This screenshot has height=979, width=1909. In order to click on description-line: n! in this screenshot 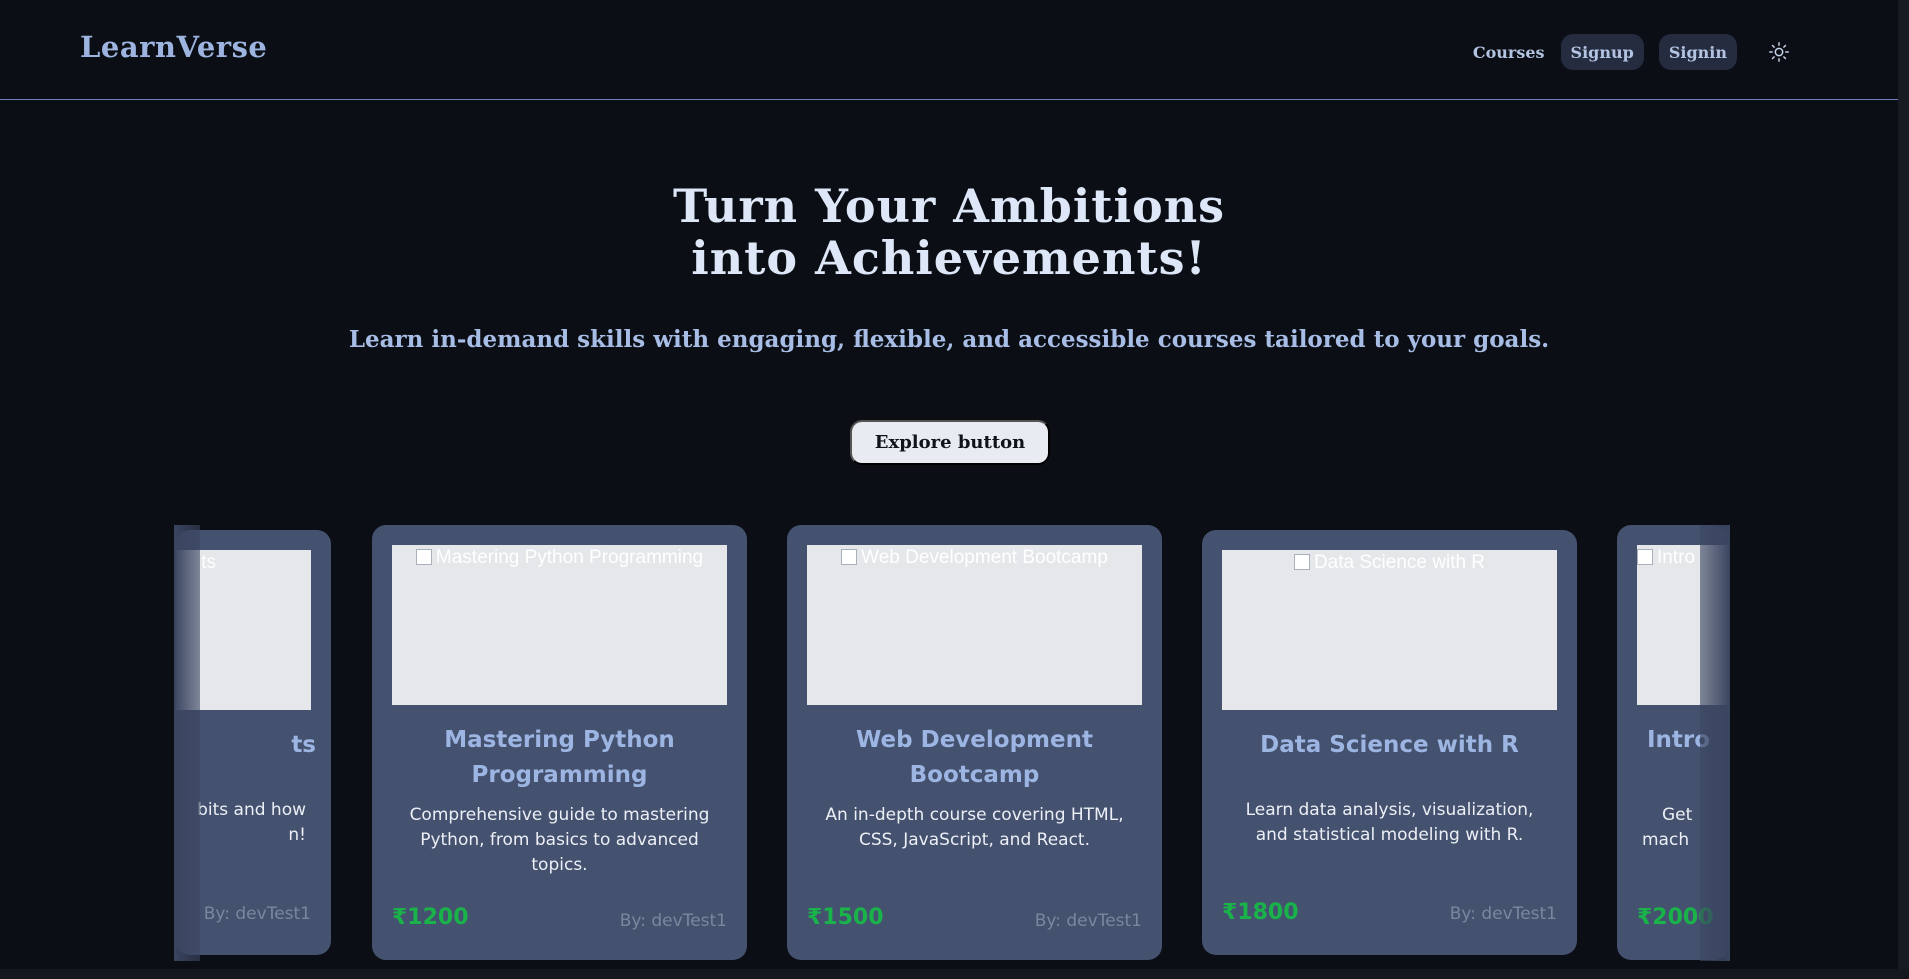, I will do `click(297, 835)`.